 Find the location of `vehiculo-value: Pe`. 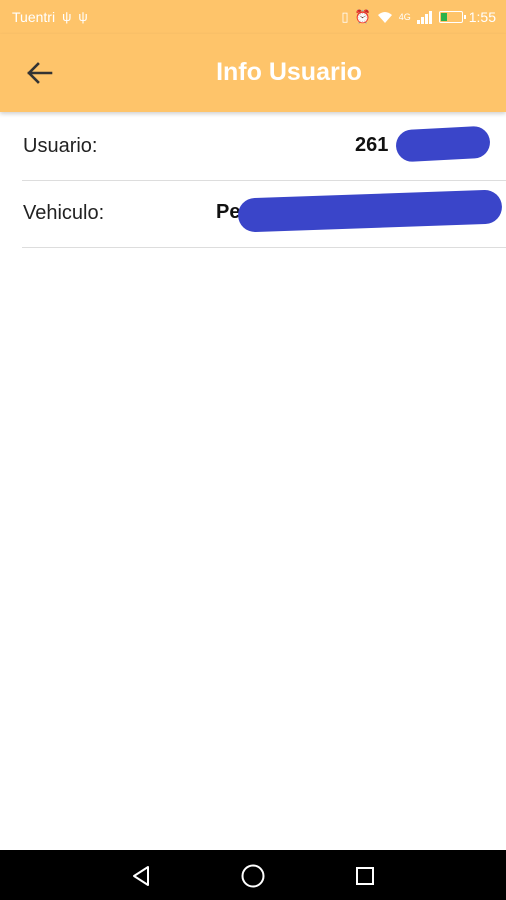

vehiculo-value: Pe is located at coordinates (228, 212).